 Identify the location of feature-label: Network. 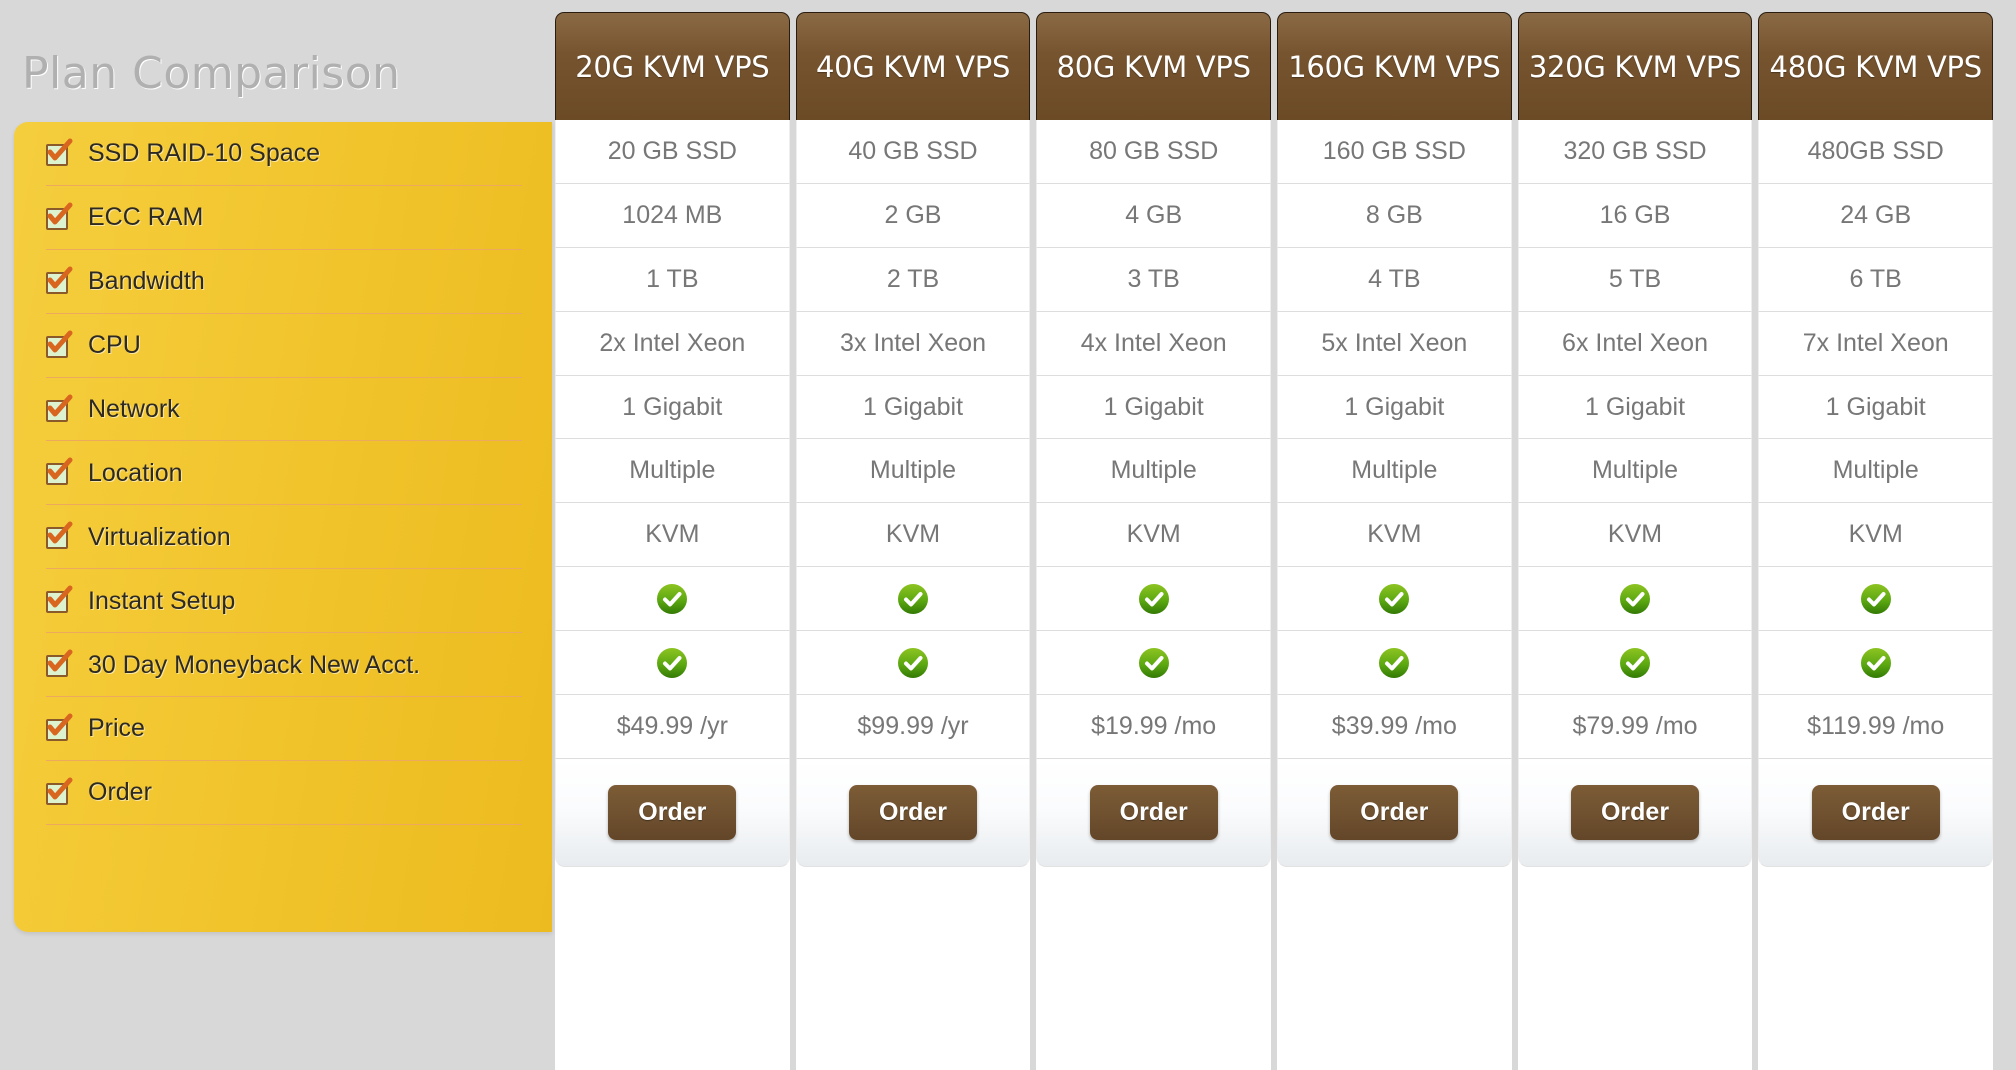
(134, 409).